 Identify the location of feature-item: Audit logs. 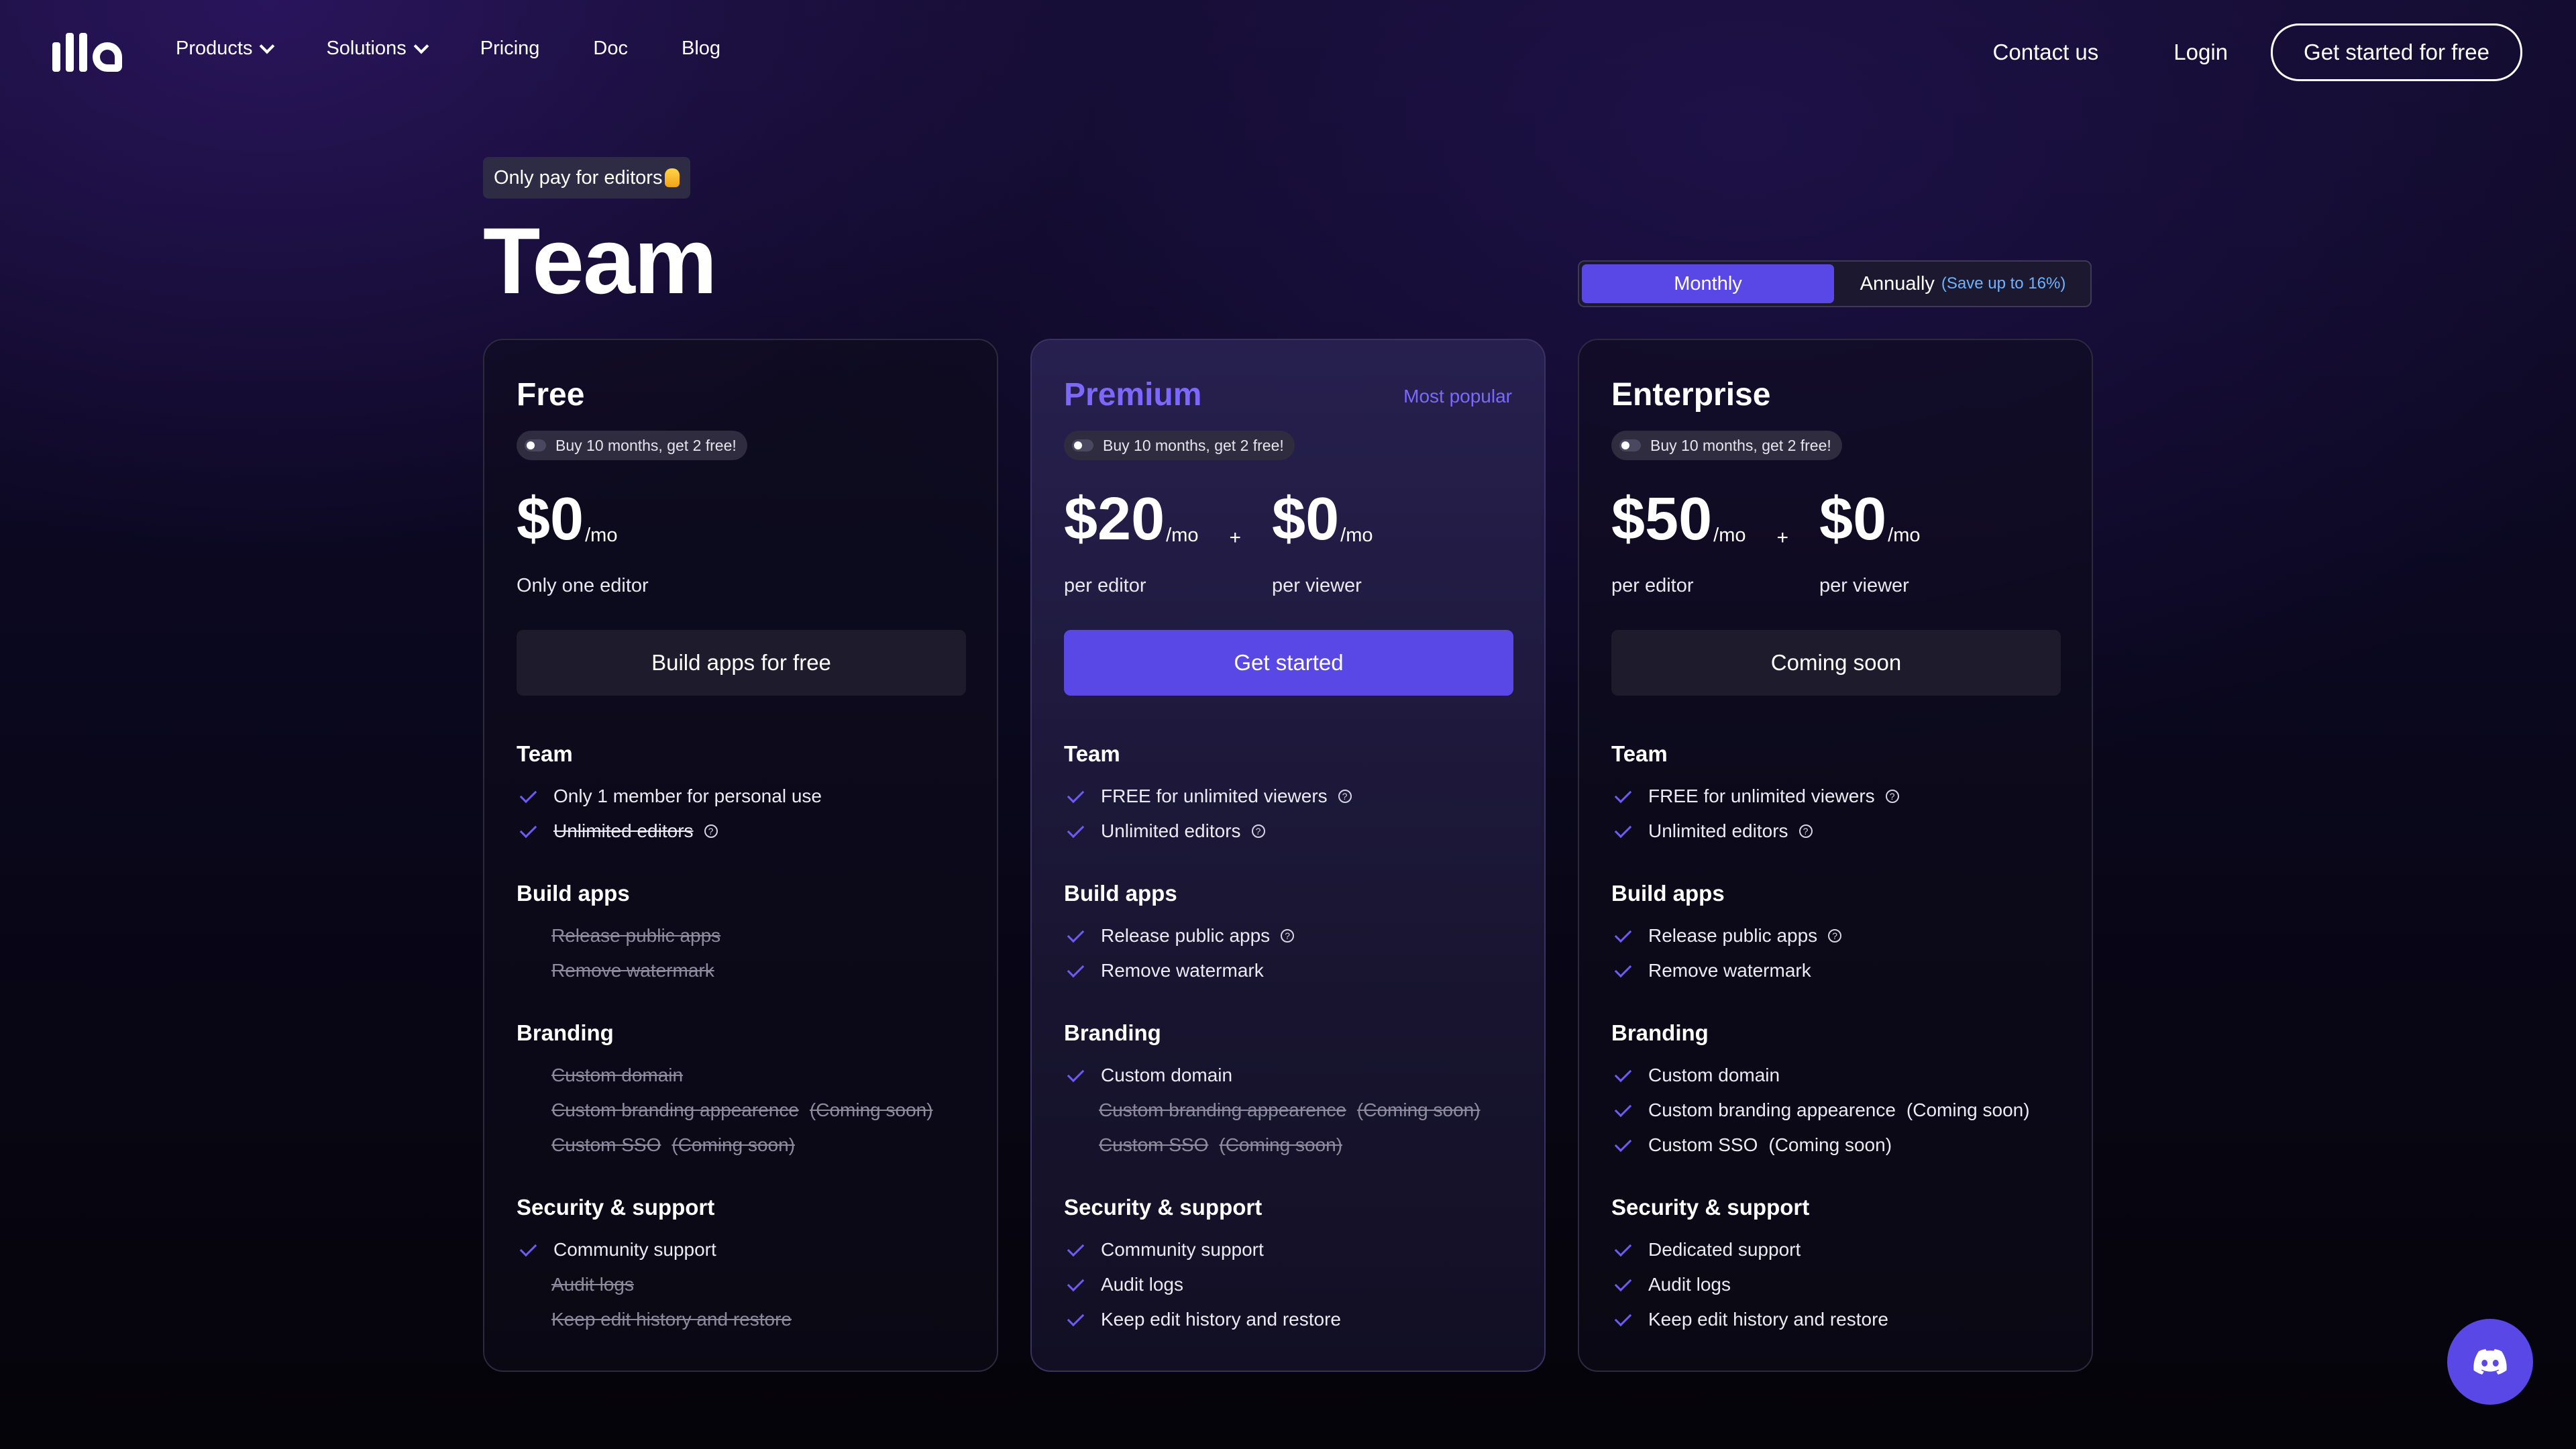
(1292, 1284).